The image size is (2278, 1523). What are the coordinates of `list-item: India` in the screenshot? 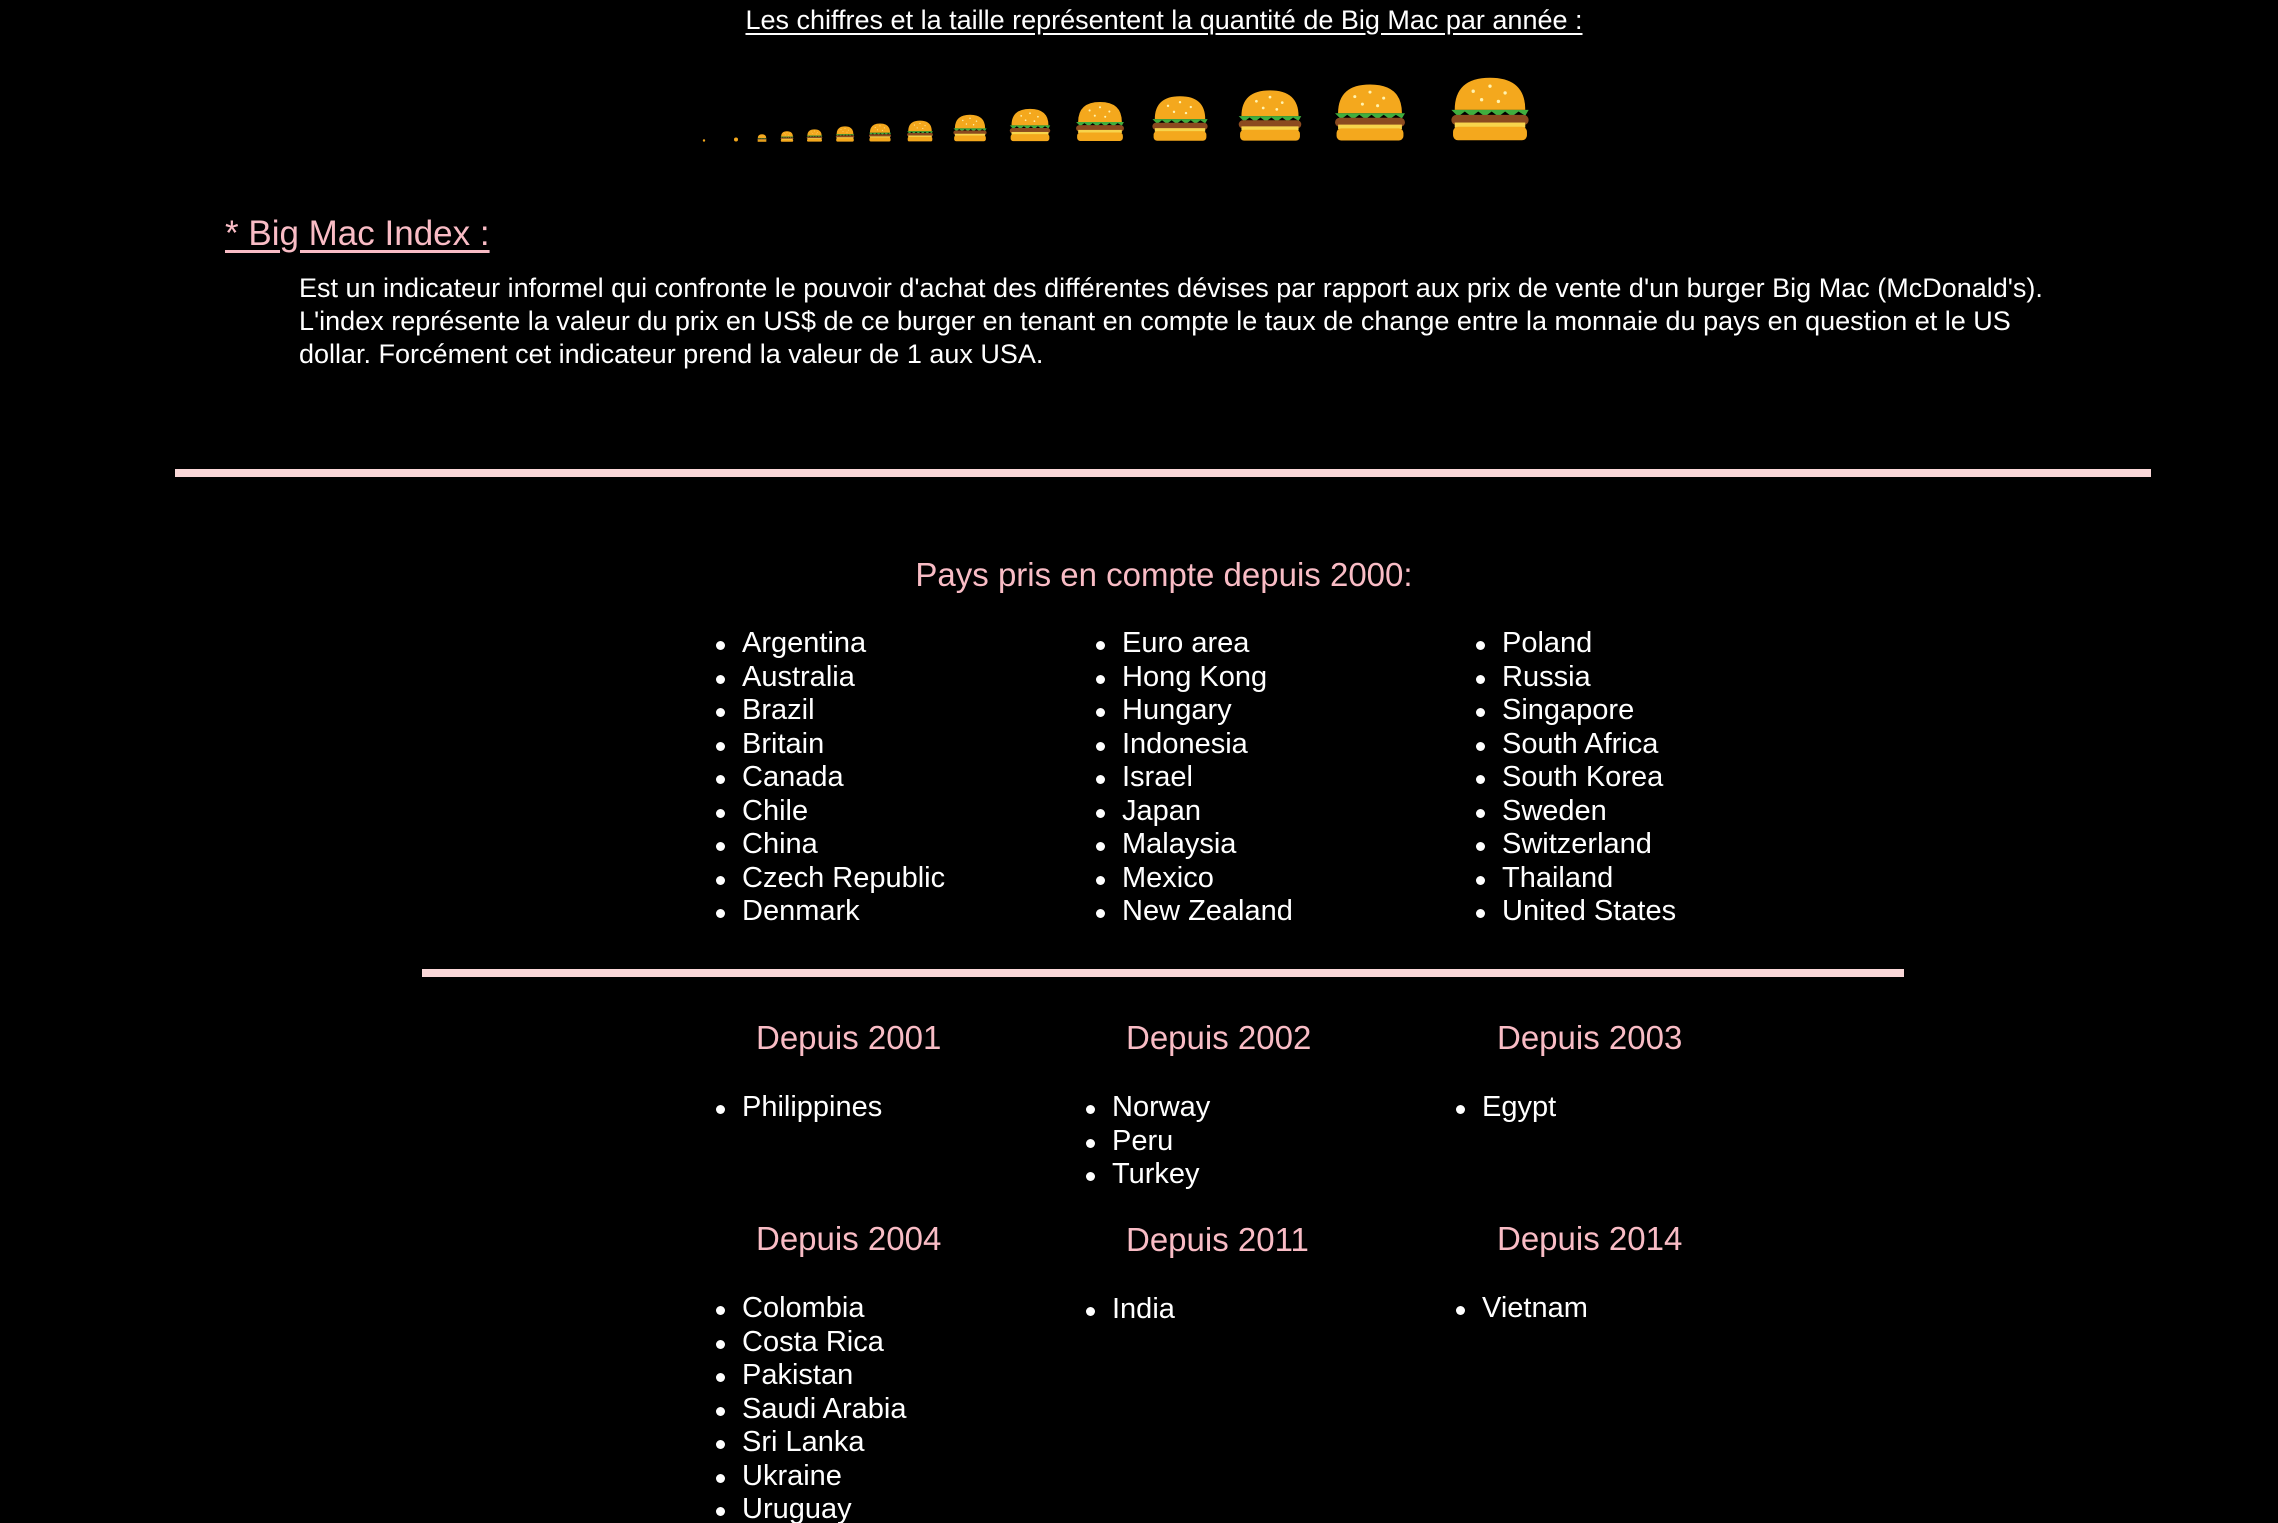 It's located at (1130, 1310).